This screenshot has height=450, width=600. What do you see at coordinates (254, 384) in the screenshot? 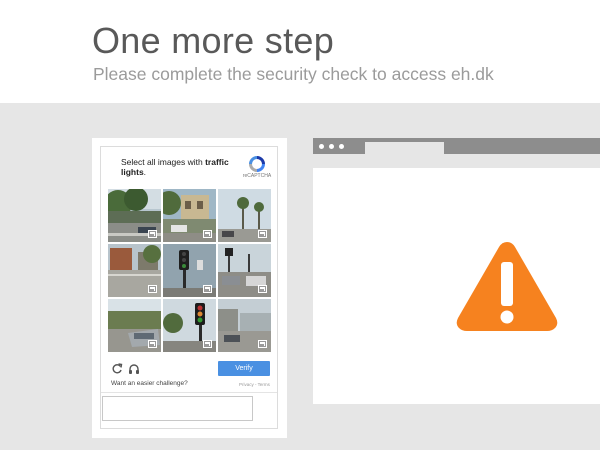
I see `privacy-terms-link: Privacy - Terms` at bounding box center [254, 384].